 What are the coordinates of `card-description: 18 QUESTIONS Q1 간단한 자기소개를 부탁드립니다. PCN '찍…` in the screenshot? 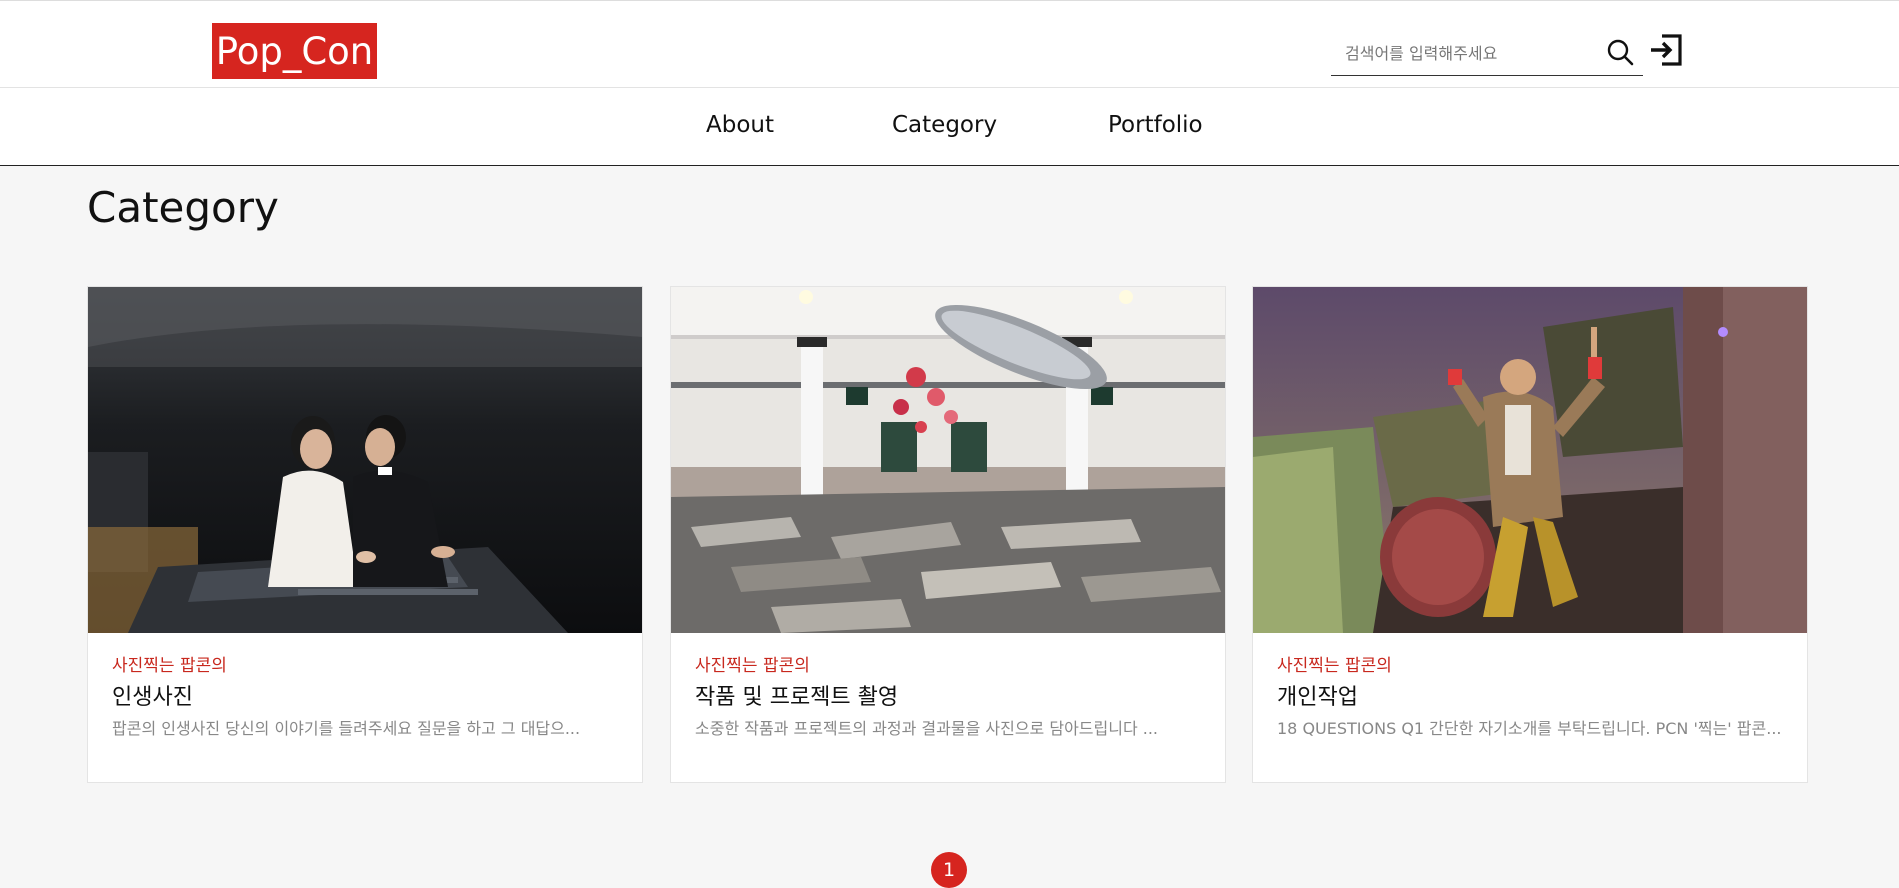 It's located at (1529, 728).